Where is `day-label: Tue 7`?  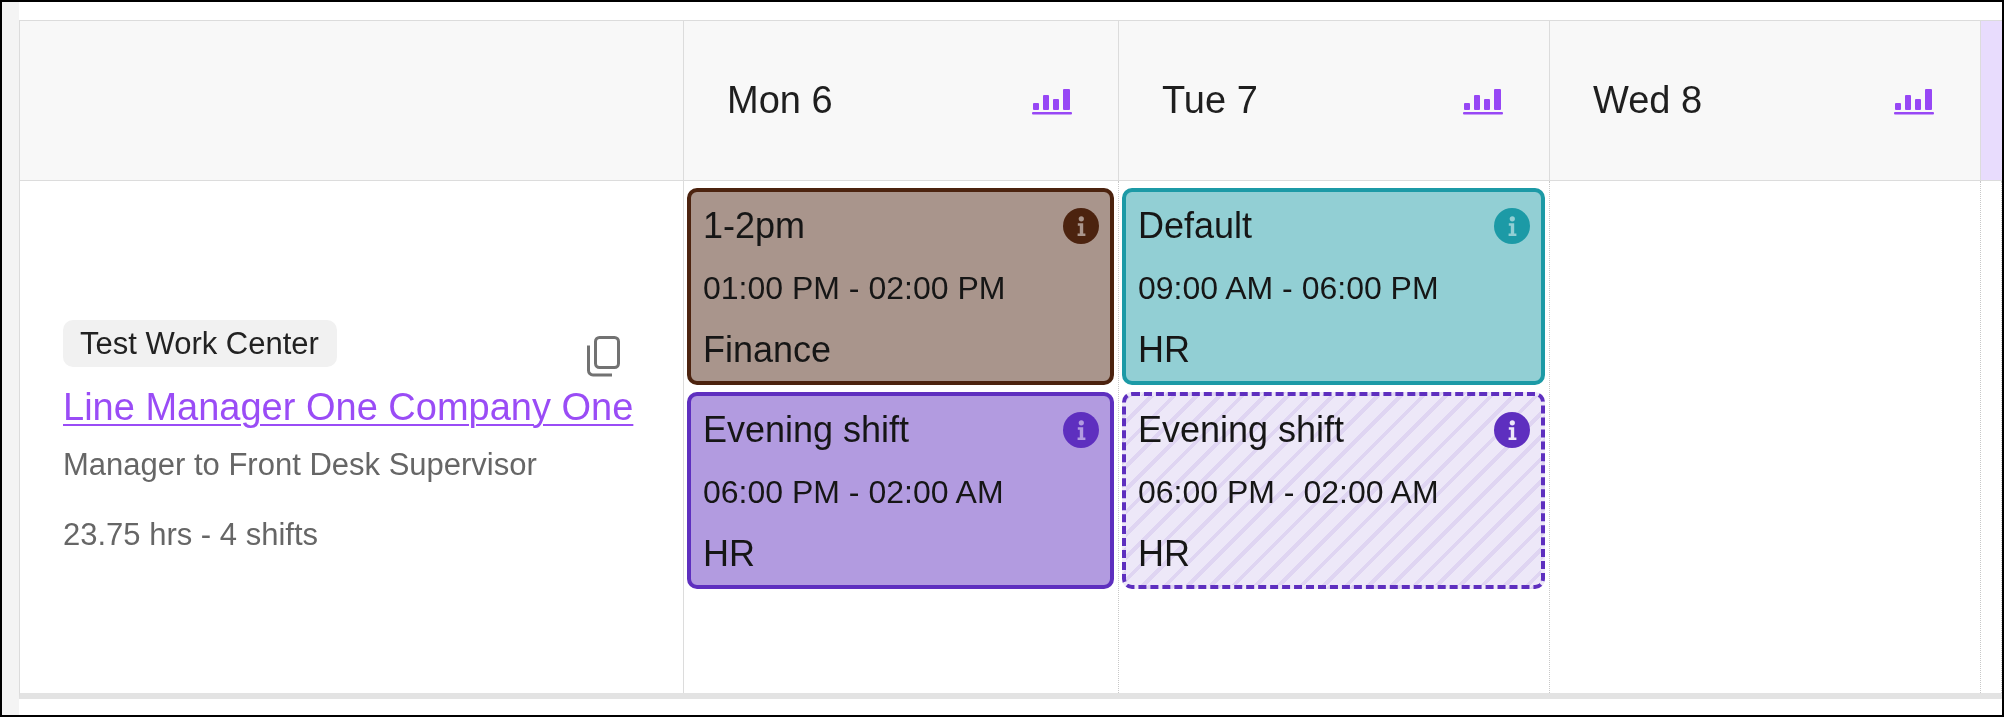
day-label: Tue 7 is located at coordinates (1210, 100).